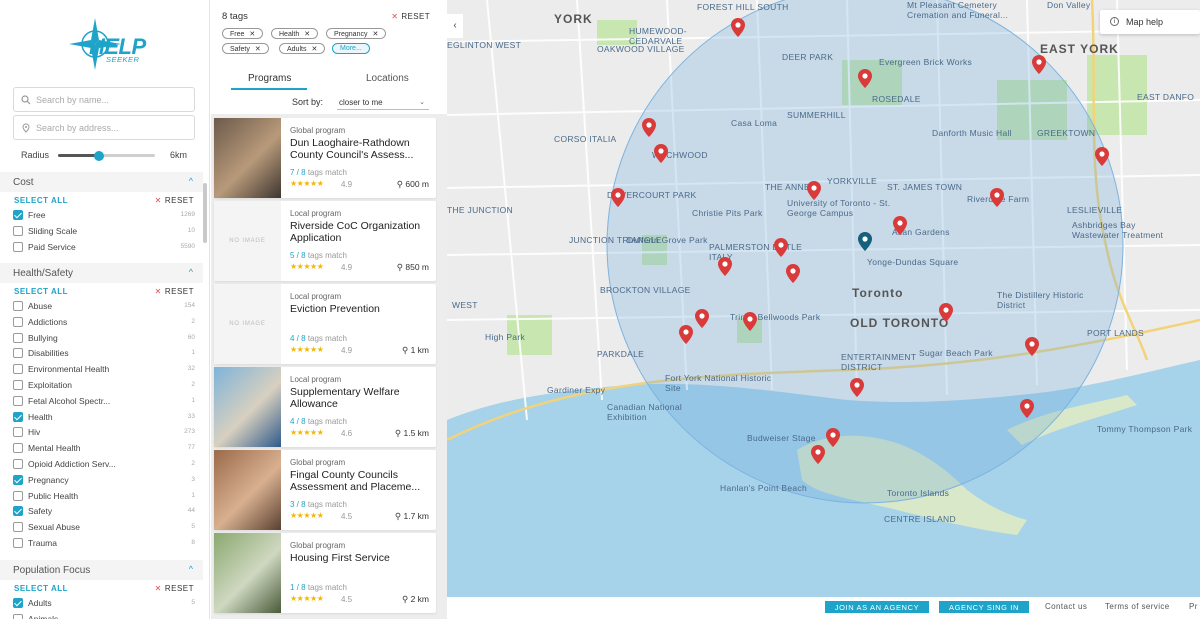 The height and width of the screenshot is (619, 1200). Describe the element at coordinates (295, 33) in the screenshot. I see `tag-chip: Health ✕` at that location.